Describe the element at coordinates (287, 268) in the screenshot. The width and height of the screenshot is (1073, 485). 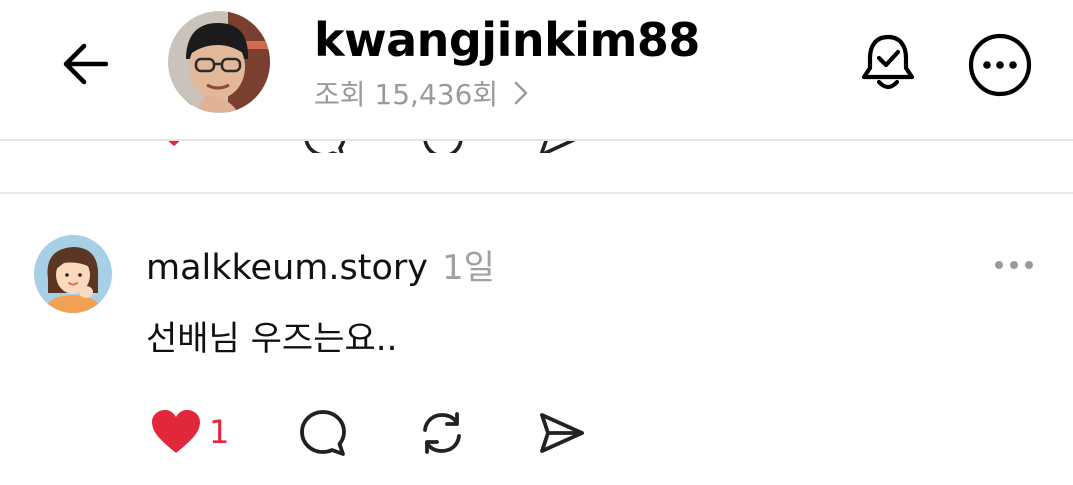
I see `commenter-username: malkkeum.story` at that location.